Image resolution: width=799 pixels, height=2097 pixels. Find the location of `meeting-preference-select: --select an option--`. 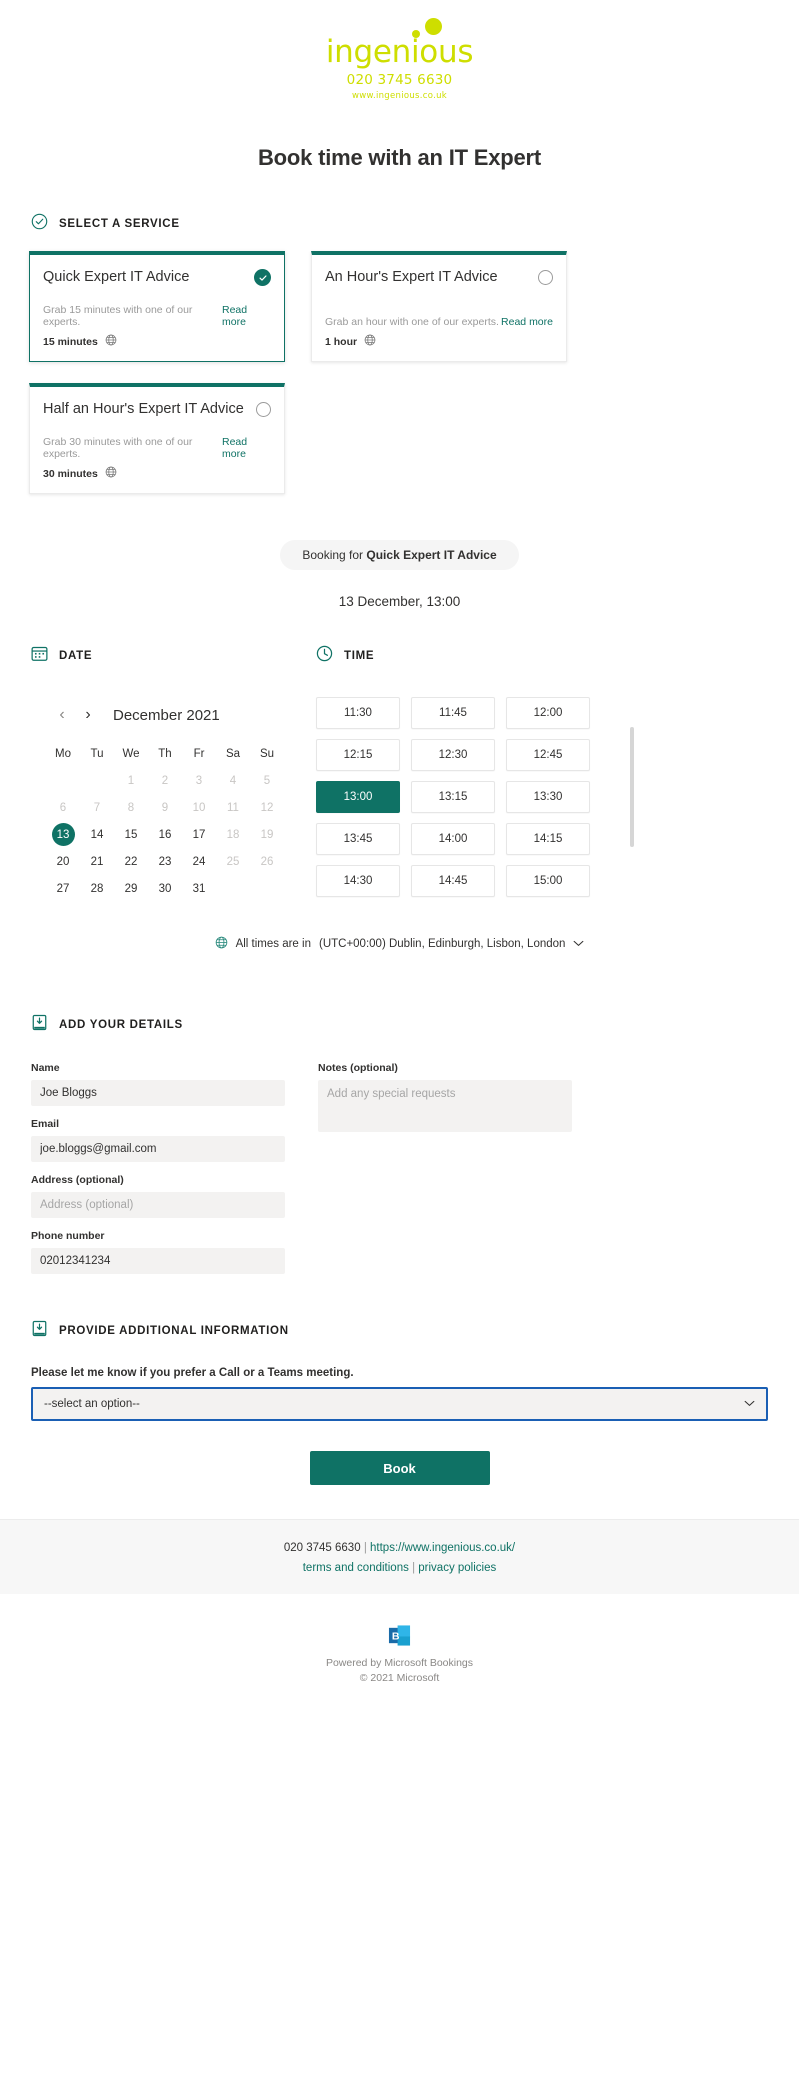

meeting-preference-select: --select an option-- is located at coordinates (399, 1404).